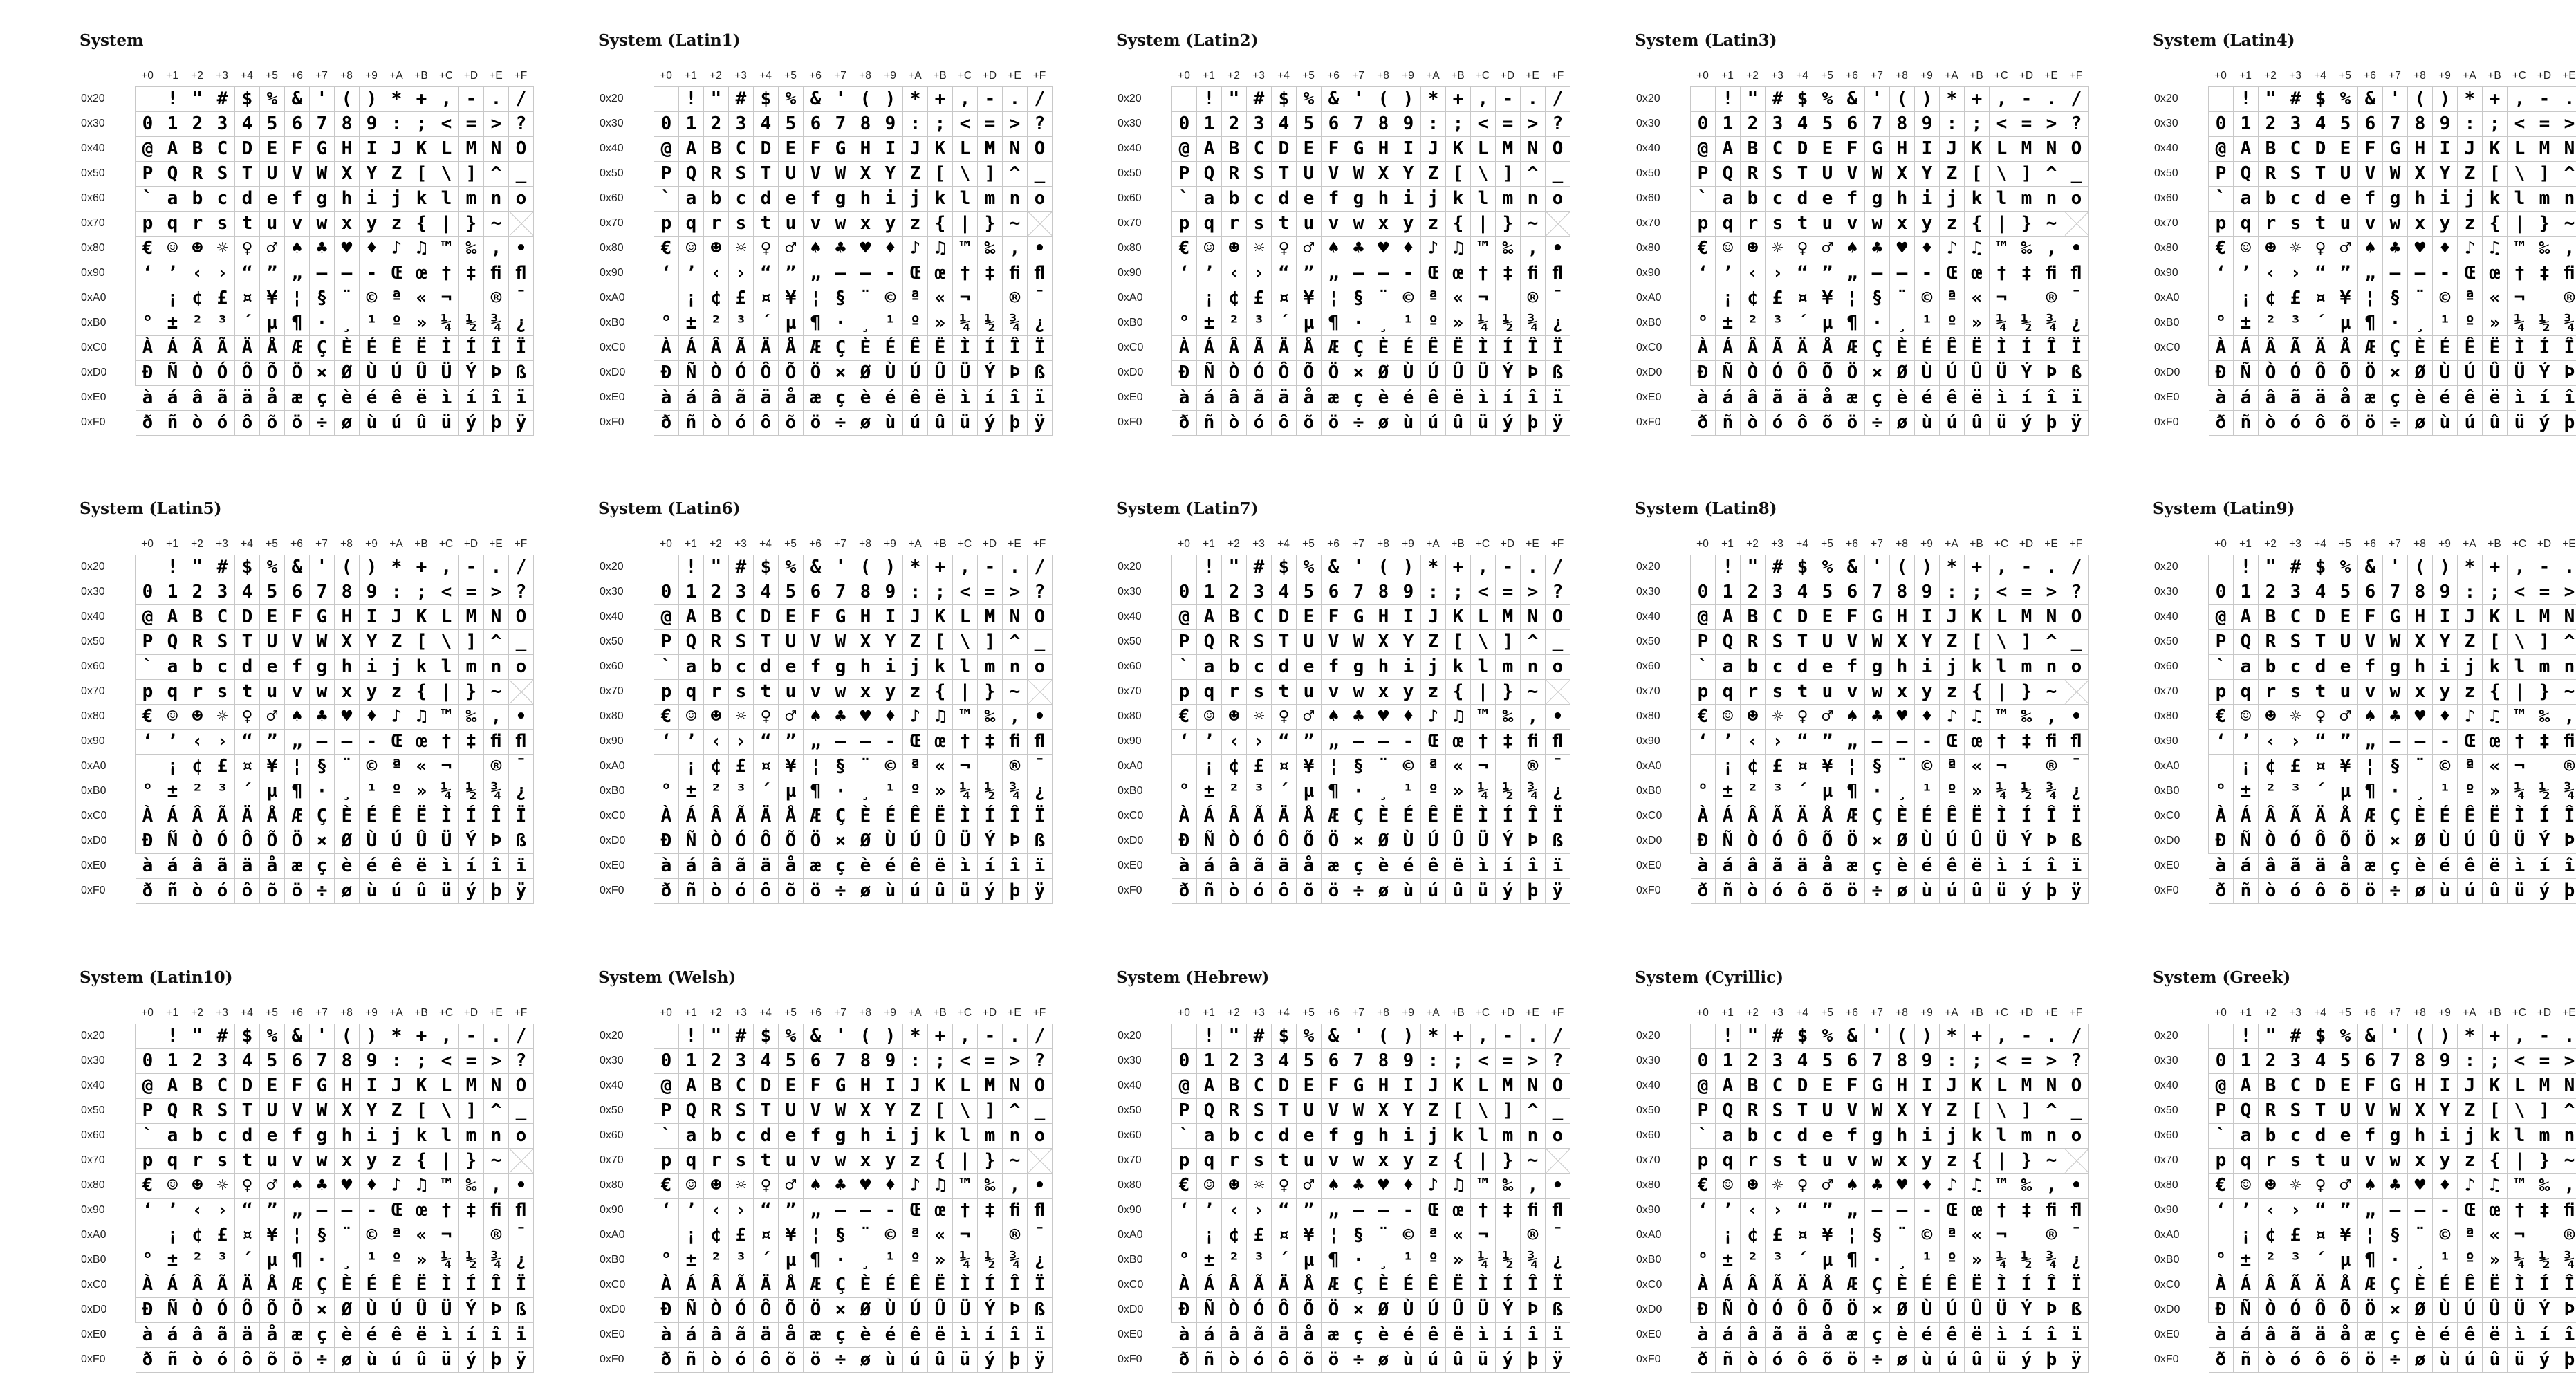 The image size is (2576, 1397). Describe the element at coordinates (1284, 249) in the screenshot. I see `glyph-cell: ♀` at that location.